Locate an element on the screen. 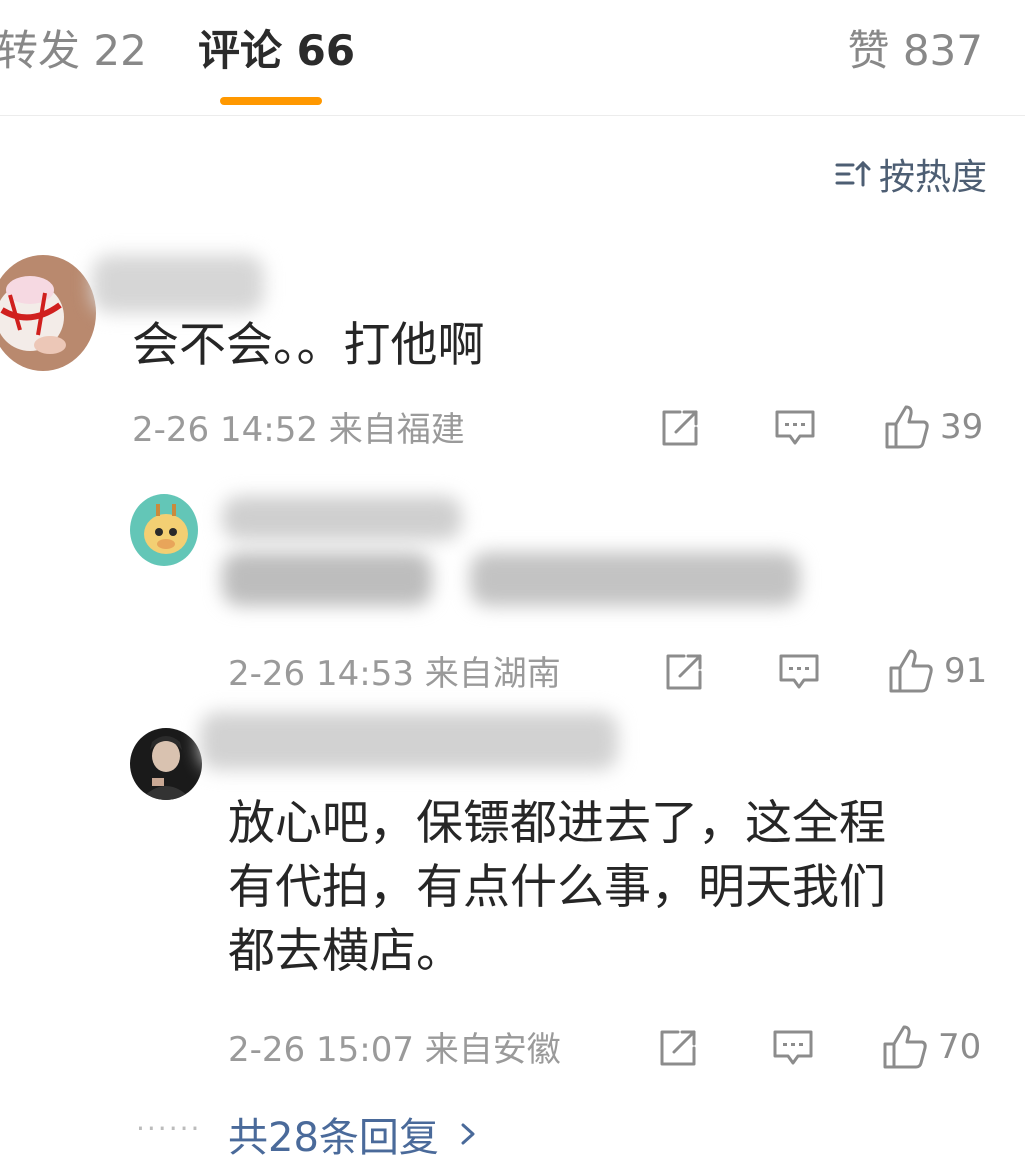  like-count: 39 is located at coordinates (962, 427).